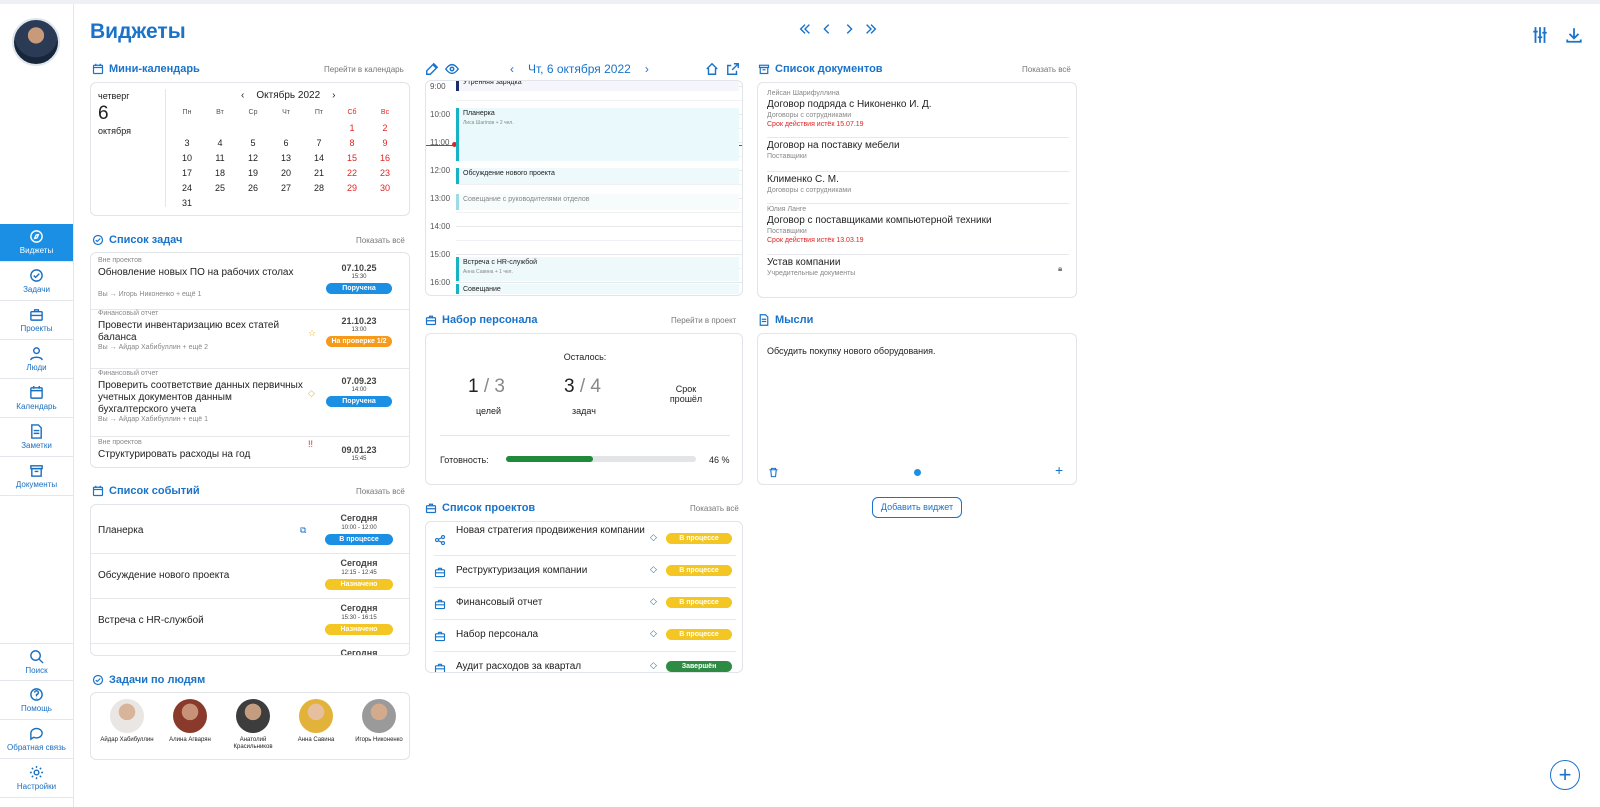 The height and width of the screenshot is (807, 1600). What do you see at coordinates (827, 29) in the screenshot?
I see `chevron-left-icon` at bounding box center [827, 29].